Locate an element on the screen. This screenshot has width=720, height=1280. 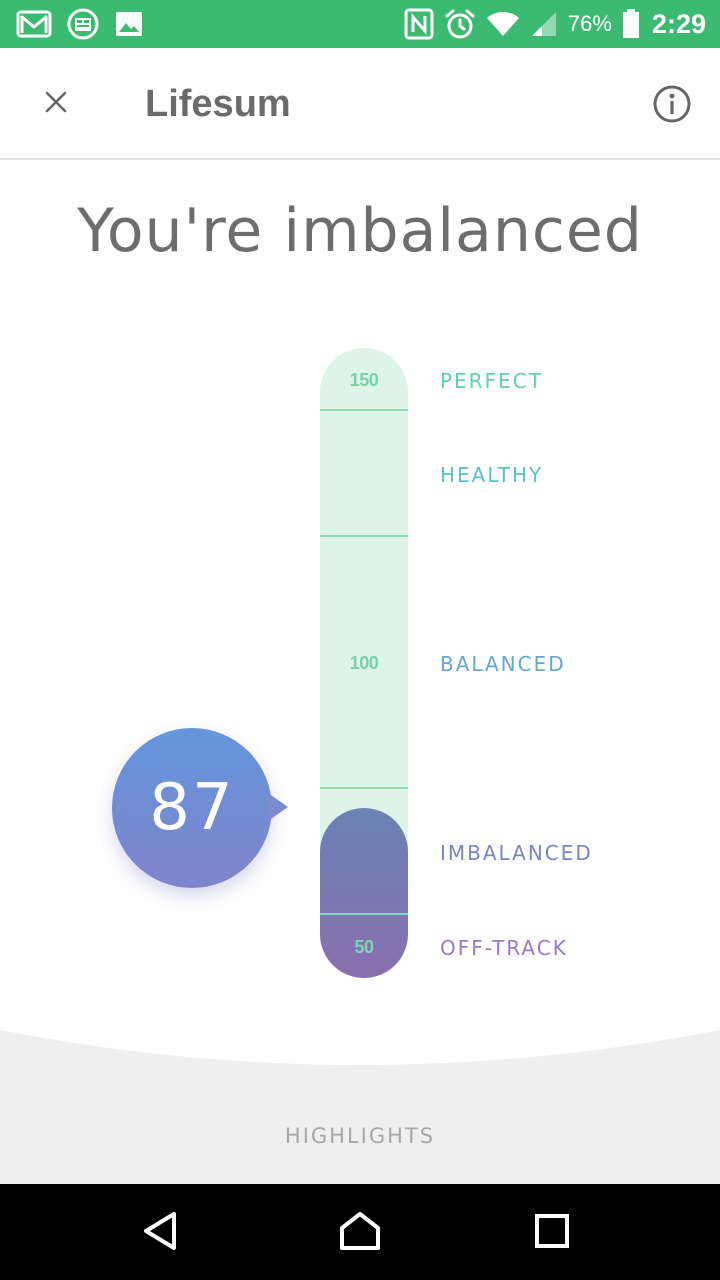
highlights-section is located at coordinates (360, 1092).